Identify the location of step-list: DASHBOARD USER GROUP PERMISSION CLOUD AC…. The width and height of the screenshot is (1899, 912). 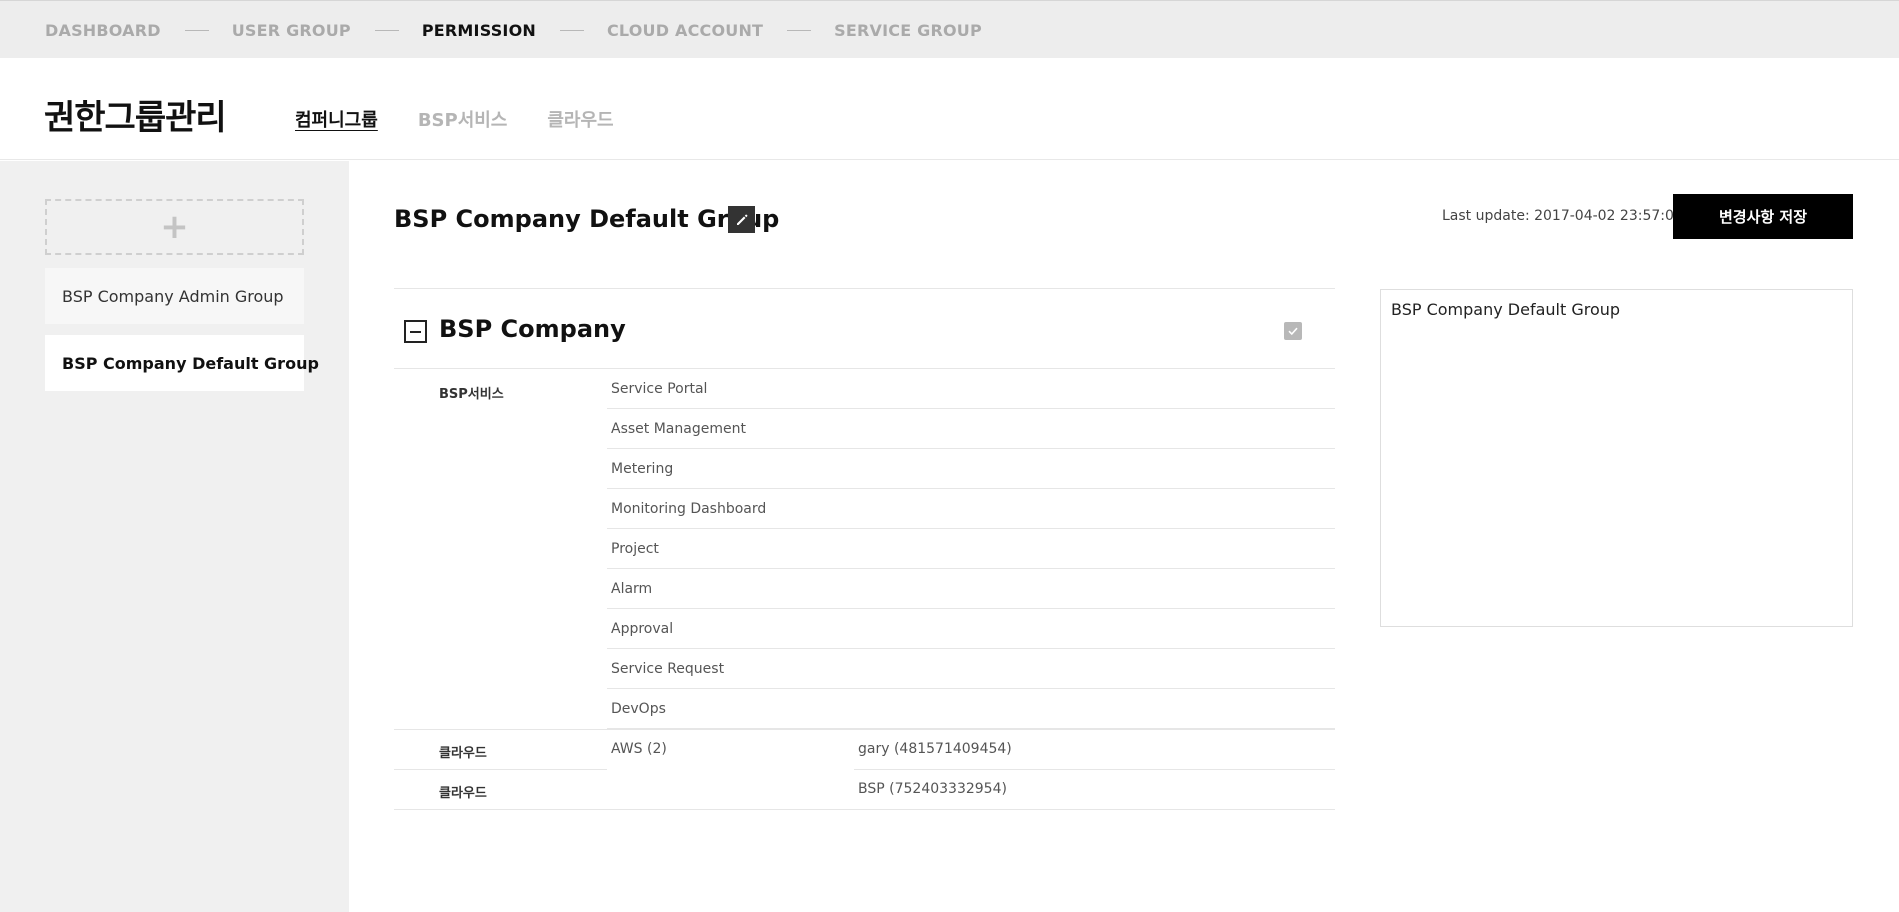
(513, 30).